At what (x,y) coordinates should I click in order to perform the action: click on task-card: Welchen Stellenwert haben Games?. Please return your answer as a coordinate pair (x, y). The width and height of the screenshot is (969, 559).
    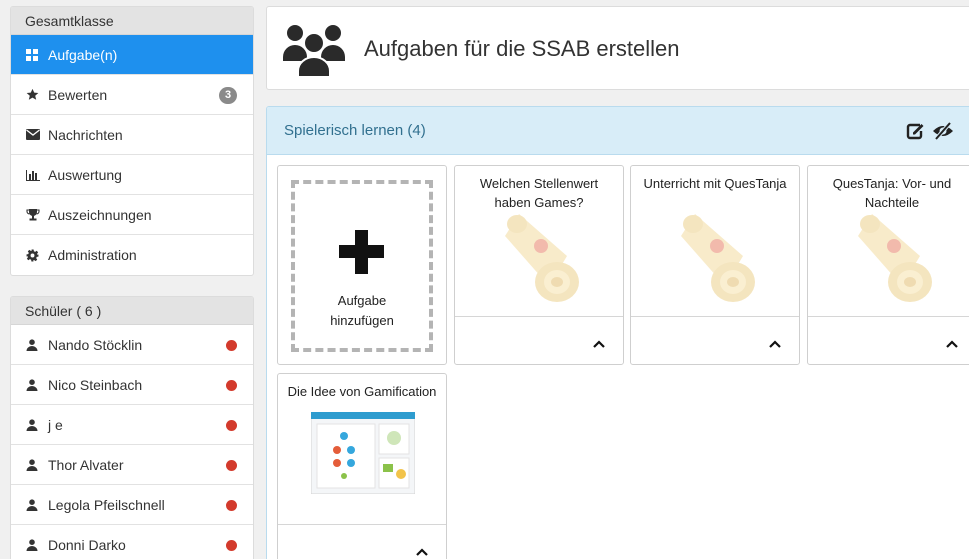
    Looking at the image, I should click on (539, 265).